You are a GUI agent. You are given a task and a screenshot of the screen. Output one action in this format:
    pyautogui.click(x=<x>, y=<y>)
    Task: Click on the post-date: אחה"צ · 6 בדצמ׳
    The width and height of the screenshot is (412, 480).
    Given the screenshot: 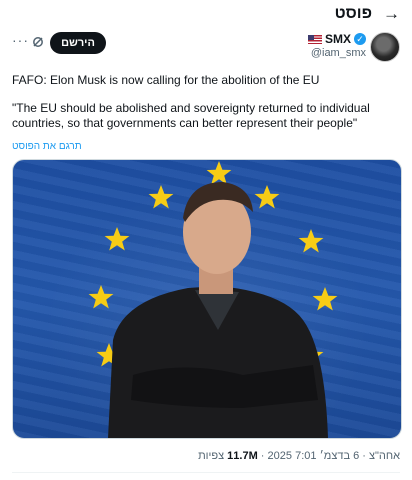 What is the action you would take?
    pyautogui.click(x=360, y=456)
    